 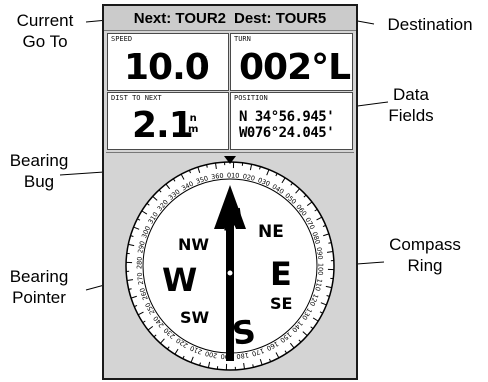 What do you see at coordinates (195, 317) in the screenshot?
I see `compass-sw: SW` at bounding box center [195, 317].